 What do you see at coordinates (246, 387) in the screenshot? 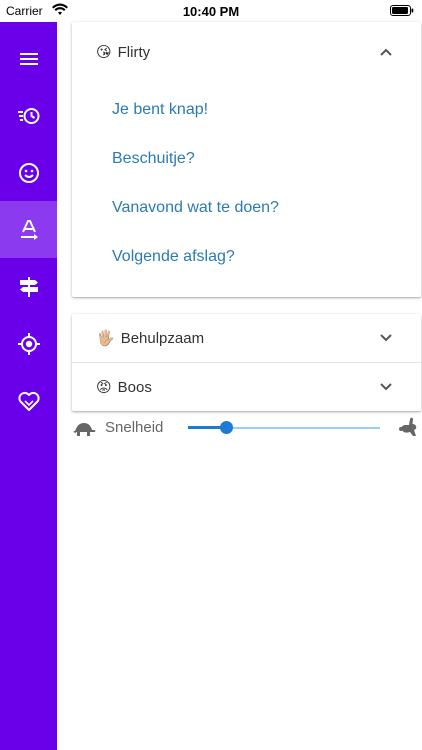
I see `category-header-boos: 😡 Boos` at bounding box center [246, 387].